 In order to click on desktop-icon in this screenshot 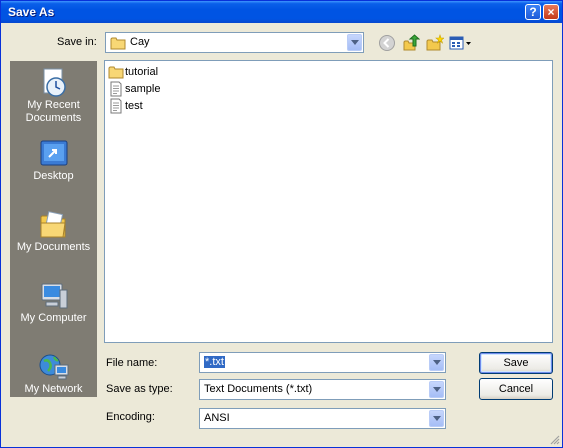, I will do `click(53, 153)`.